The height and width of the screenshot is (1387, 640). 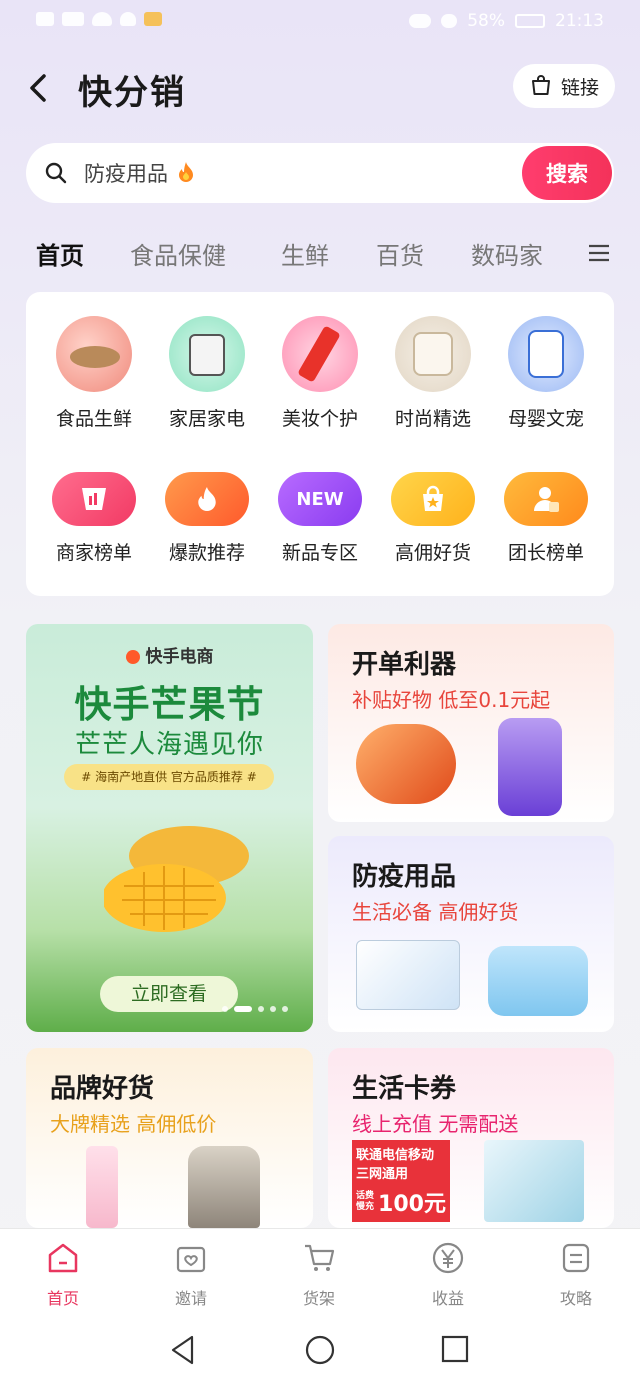 What do you see at coordinates (382, 1174) in the screenshot?
I see `voucher-line2: 三网通用` at bounding box center [382, 1174].